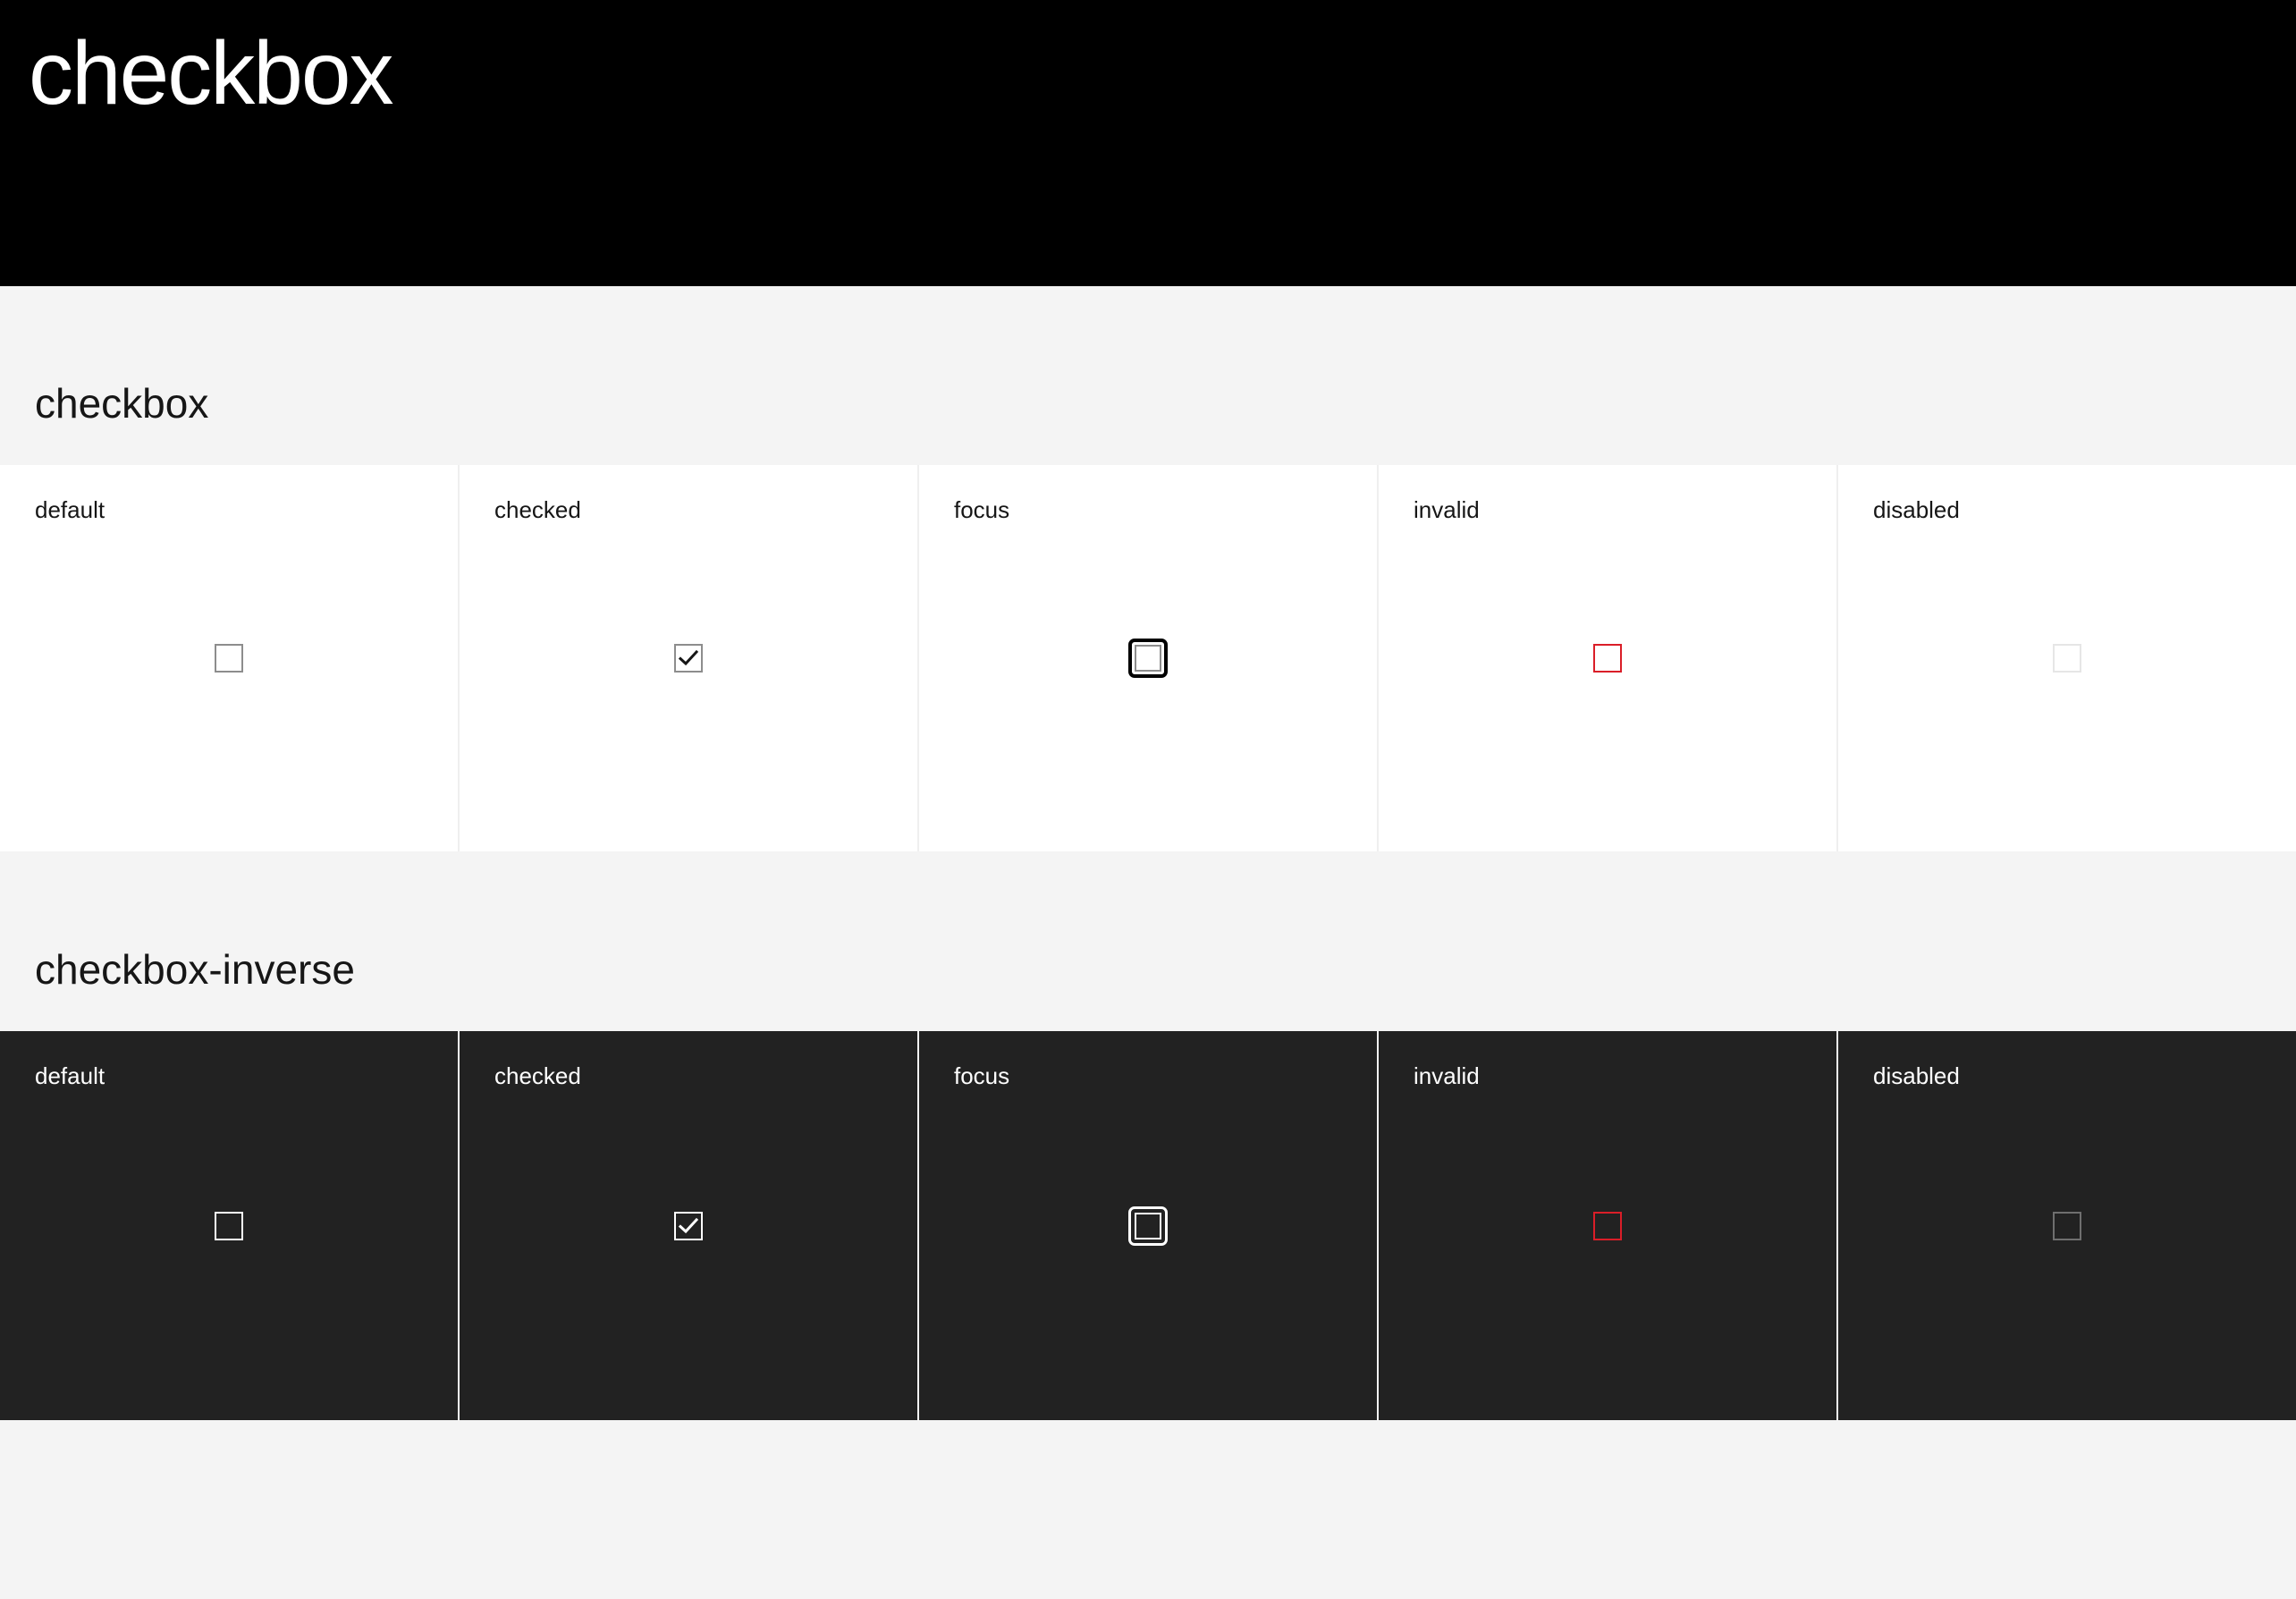 The image size is (2296, 1599). What do you see at coordinates (211, 73) in the screenshot?
I see `page-title: checkbox` at bounding box center [211, 73].